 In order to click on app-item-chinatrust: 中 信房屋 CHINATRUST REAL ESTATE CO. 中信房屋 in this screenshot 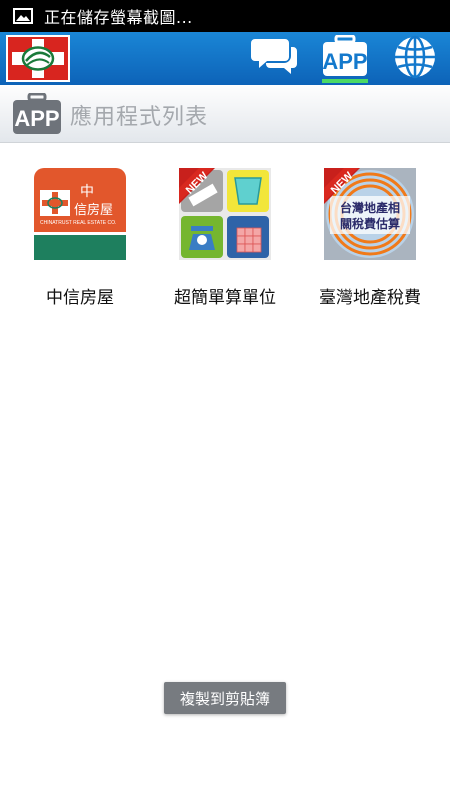, I will do `click(80, 238)`.